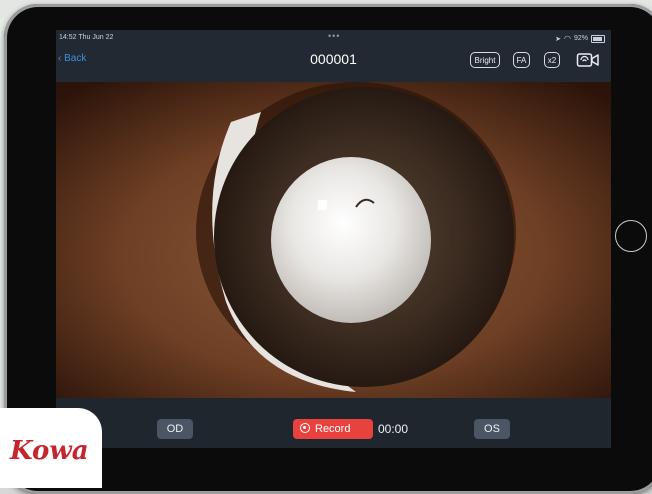 The height and width of the screenshot is (494, 652). I want to click on status-indicators: ➤ ◠ 92%, so click(580, 38).